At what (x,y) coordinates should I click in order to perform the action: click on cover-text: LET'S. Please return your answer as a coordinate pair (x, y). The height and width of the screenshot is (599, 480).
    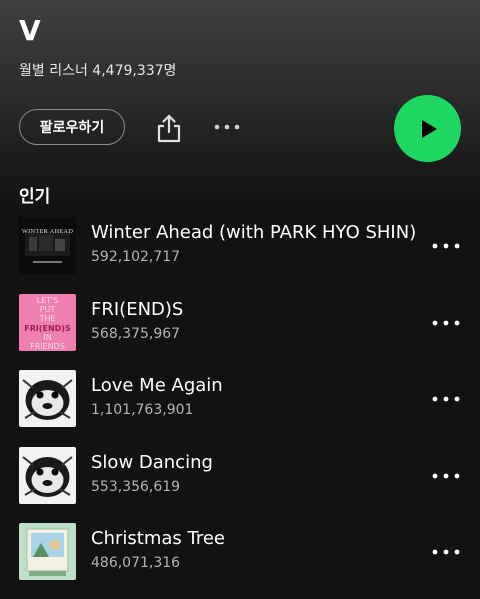
    Looking at the image, I should click on (48, 300).